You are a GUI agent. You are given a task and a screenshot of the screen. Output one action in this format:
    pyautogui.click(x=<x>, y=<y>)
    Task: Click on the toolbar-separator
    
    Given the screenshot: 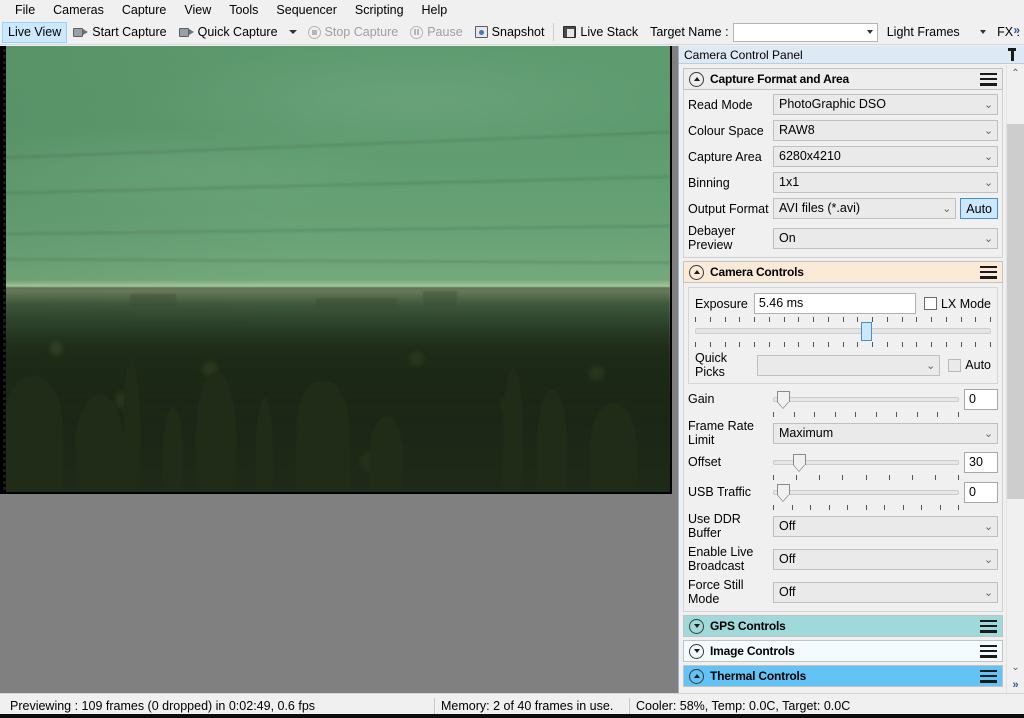 What is the action you would take?
    pyautogui.click(x=554, y=32)
    